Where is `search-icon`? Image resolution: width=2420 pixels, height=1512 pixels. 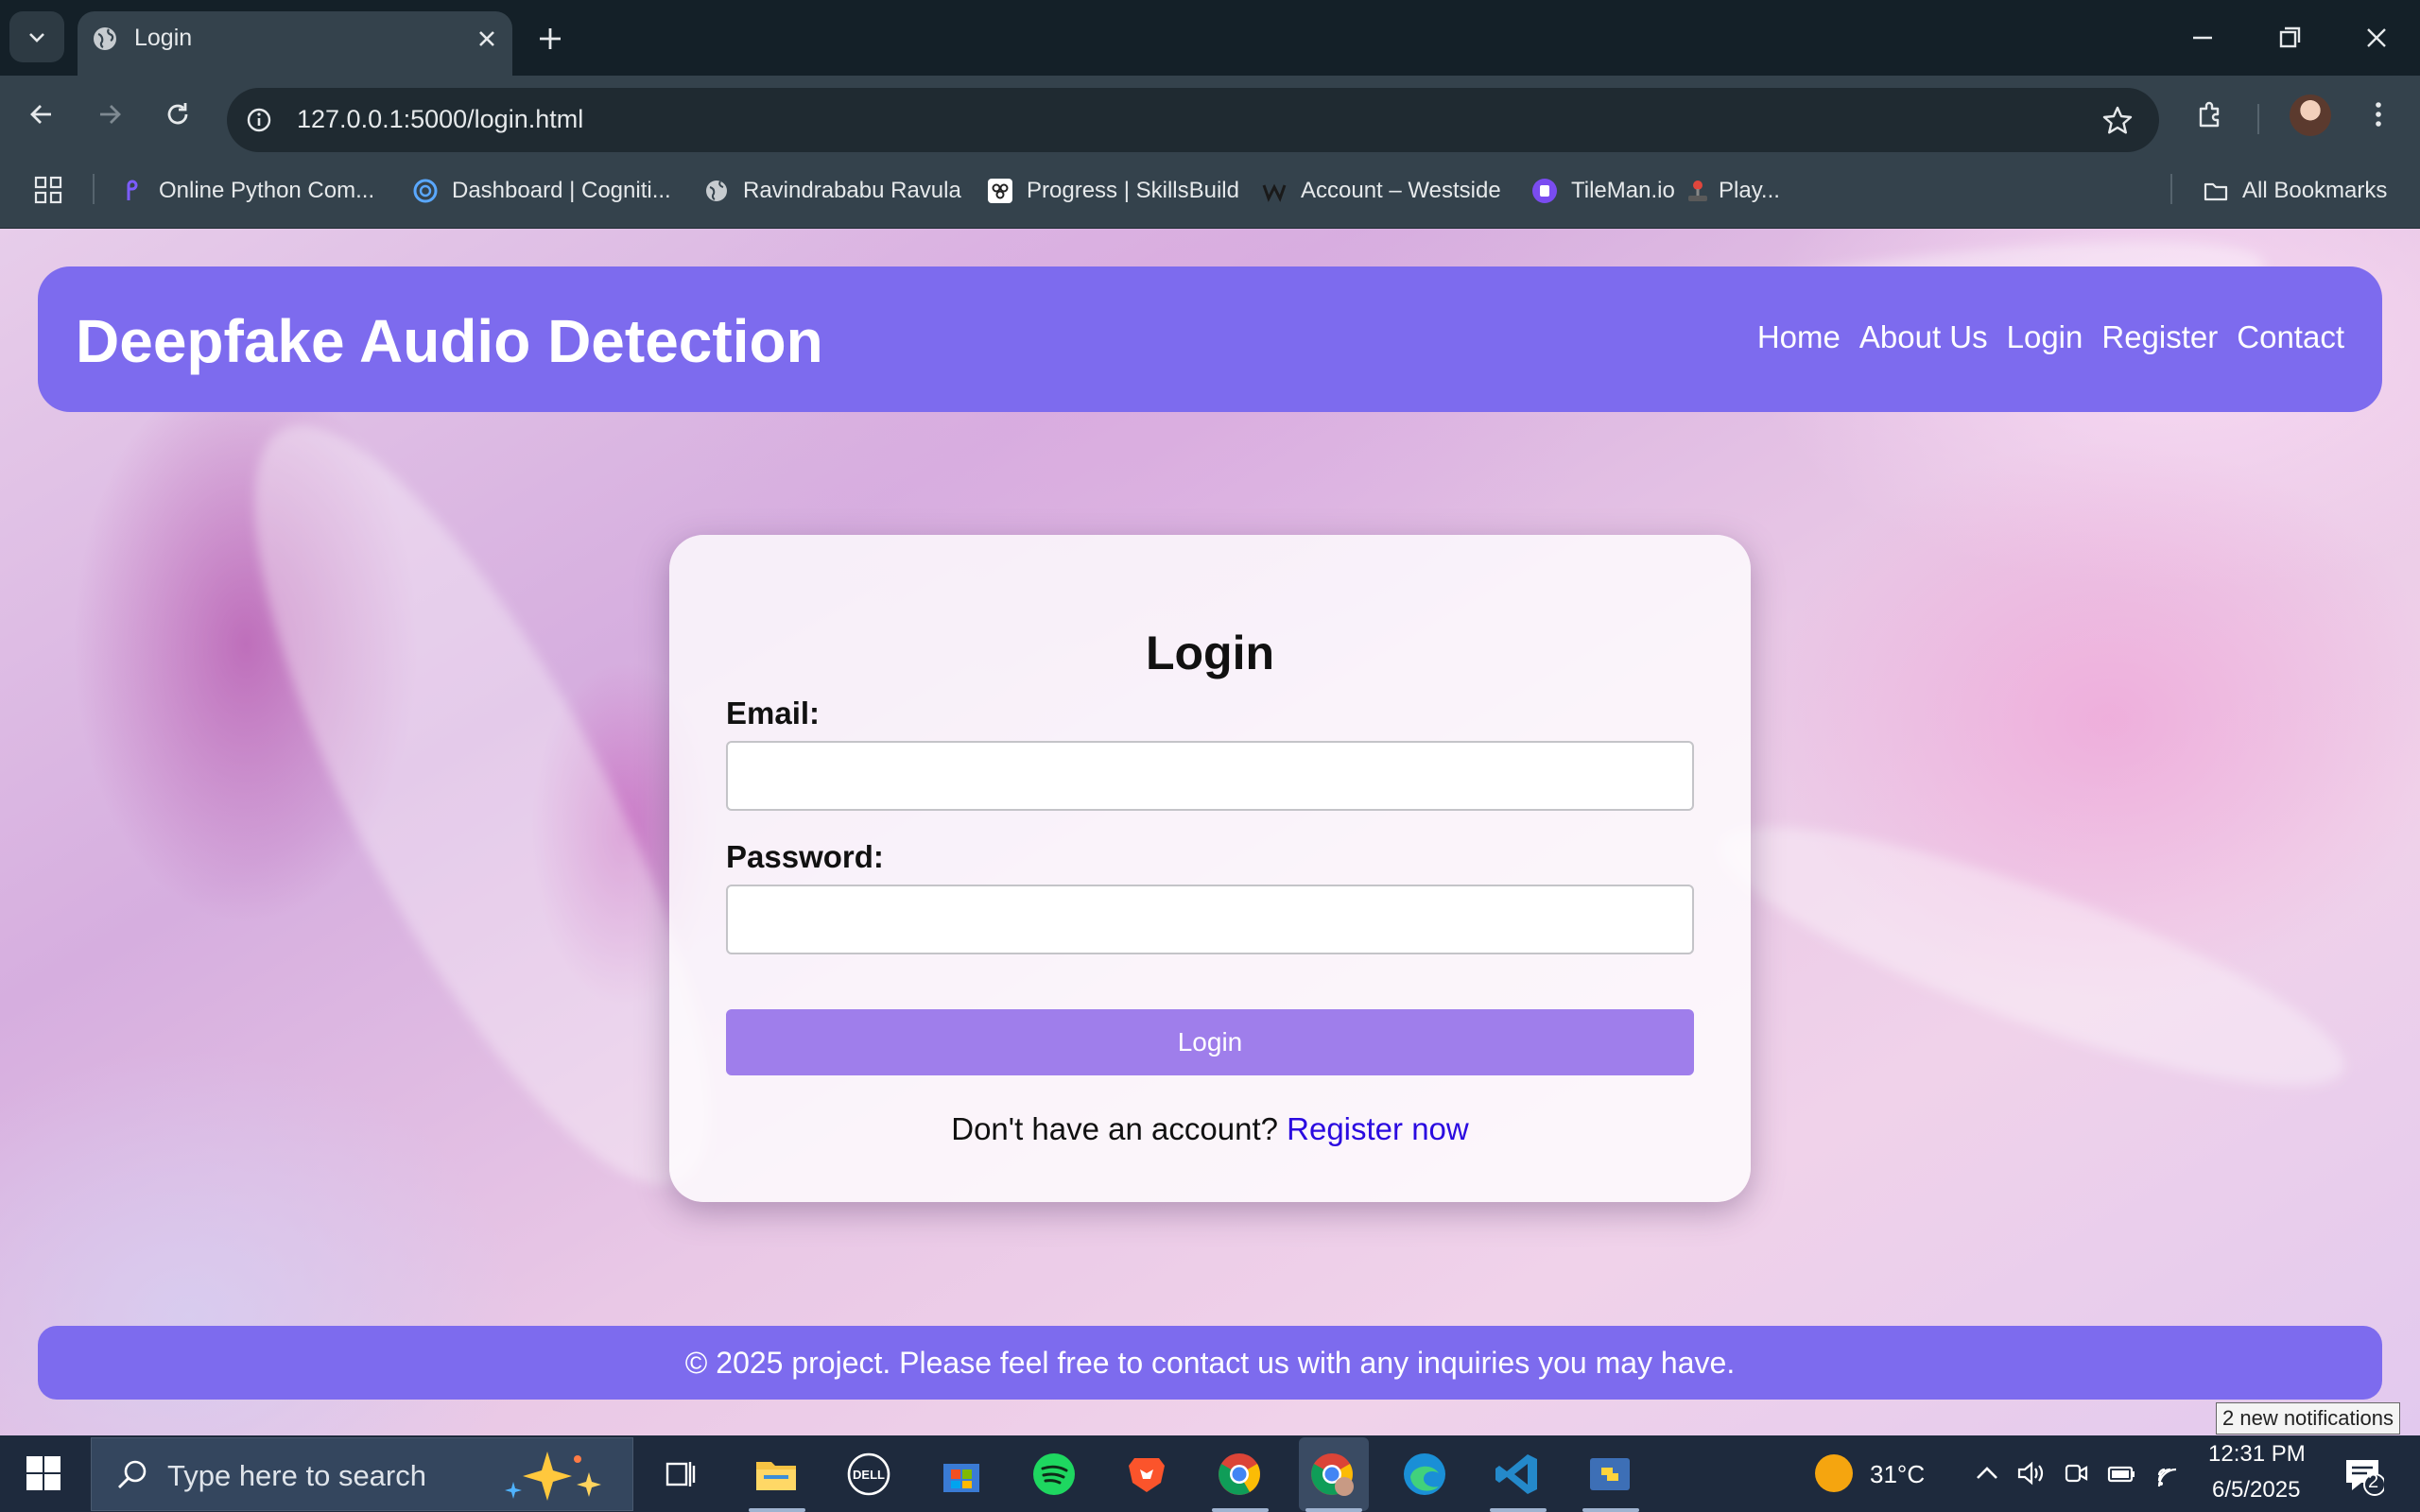
search-icon is located at coordinates (132, 1474).